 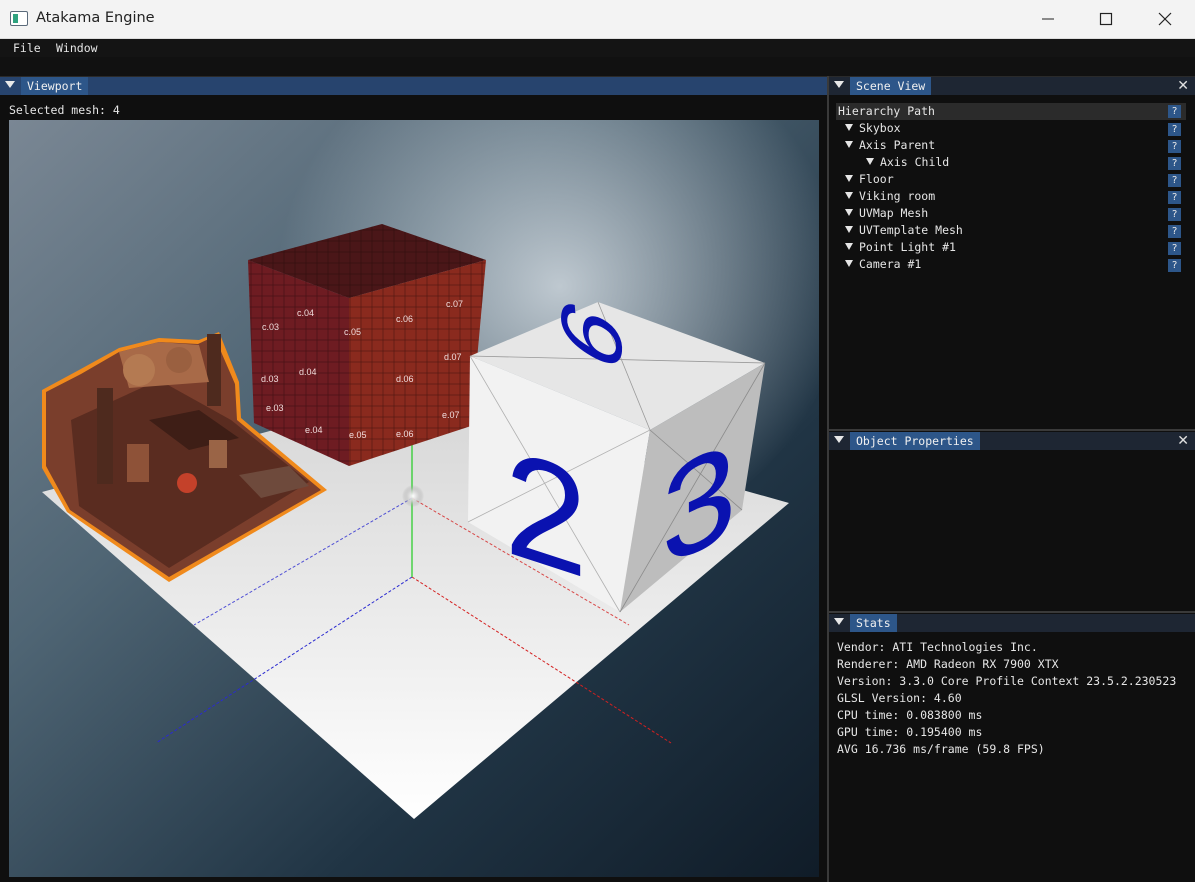 I want to click on hierarchy-item-camera: Camera #1, so click(x=883, y=265).